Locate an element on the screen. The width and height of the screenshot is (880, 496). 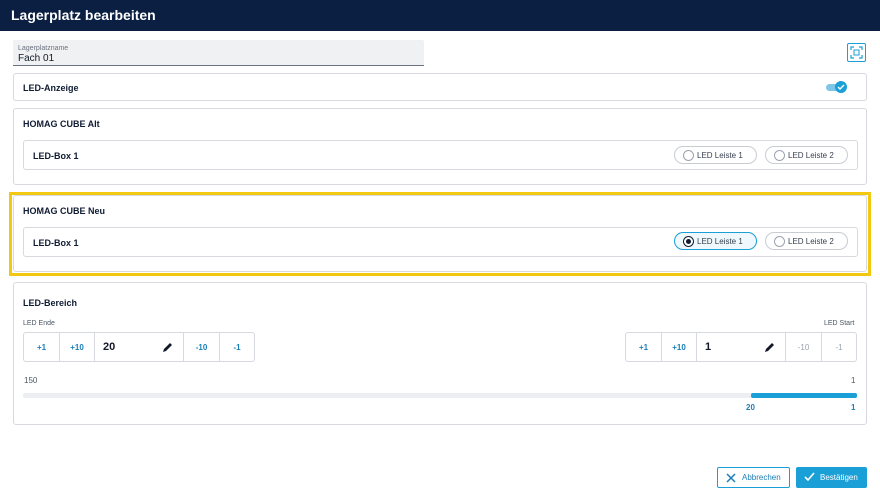
led-range-track is located at coordinates (440, 395).